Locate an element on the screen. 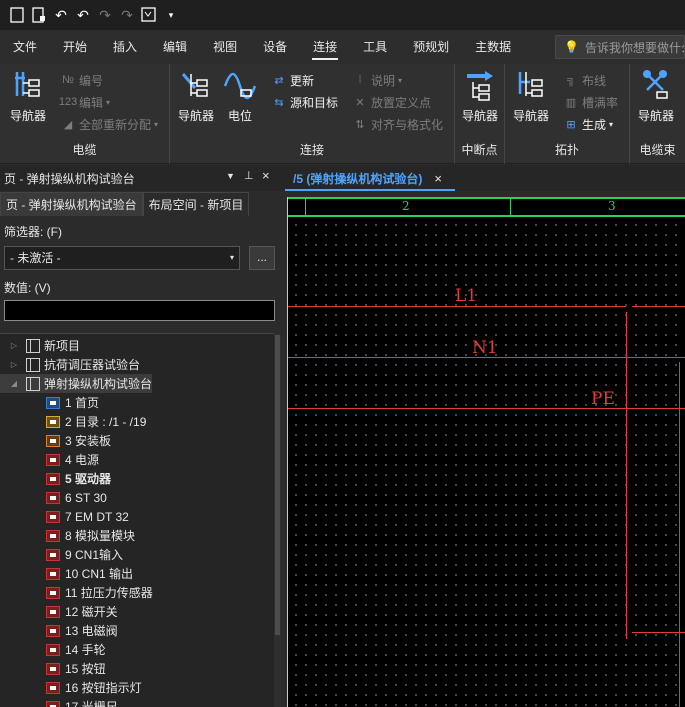 The height and width of the screenshot is (707, 685). description-button: ⁞ 说明 ▾ is located at coordinates (377, 80).